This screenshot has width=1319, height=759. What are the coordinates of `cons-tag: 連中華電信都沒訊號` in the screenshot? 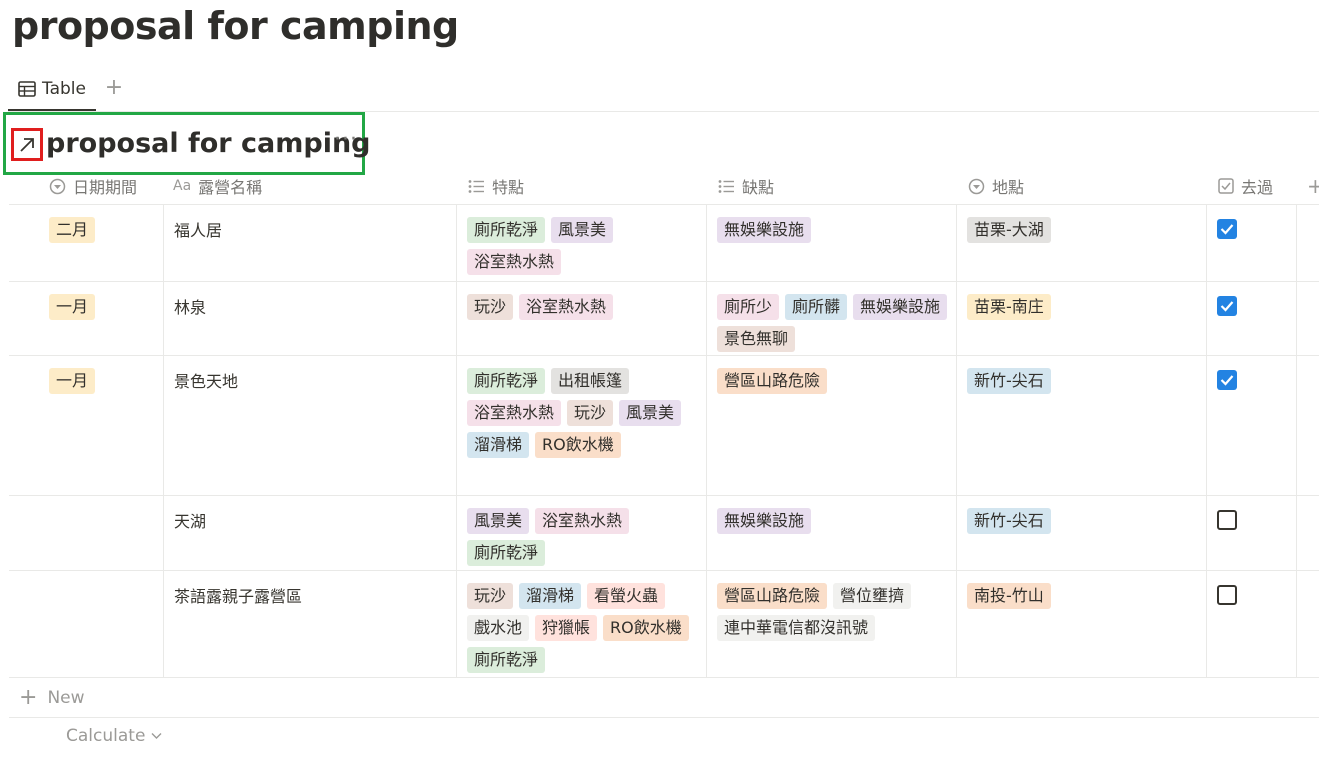 It's located at (796, 628).